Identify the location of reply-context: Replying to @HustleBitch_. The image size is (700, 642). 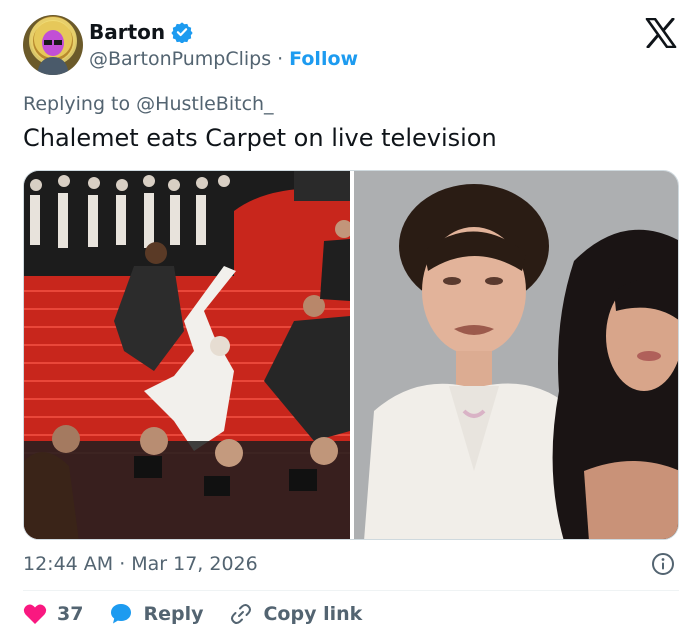
(148, 104).